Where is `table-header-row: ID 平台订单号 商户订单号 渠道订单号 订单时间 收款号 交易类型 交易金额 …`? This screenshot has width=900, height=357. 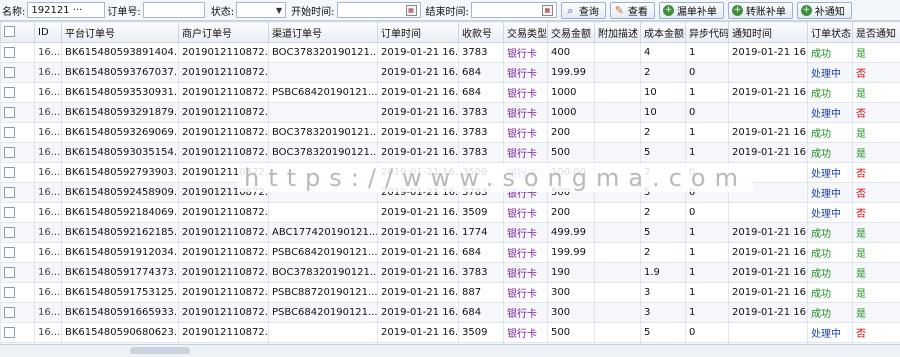
table-header-row: ID 平台订单号 商户订单号 渠道订单号 订单时间 收款号 交易类型 交易金额 … is located at coordinates (450, 32).